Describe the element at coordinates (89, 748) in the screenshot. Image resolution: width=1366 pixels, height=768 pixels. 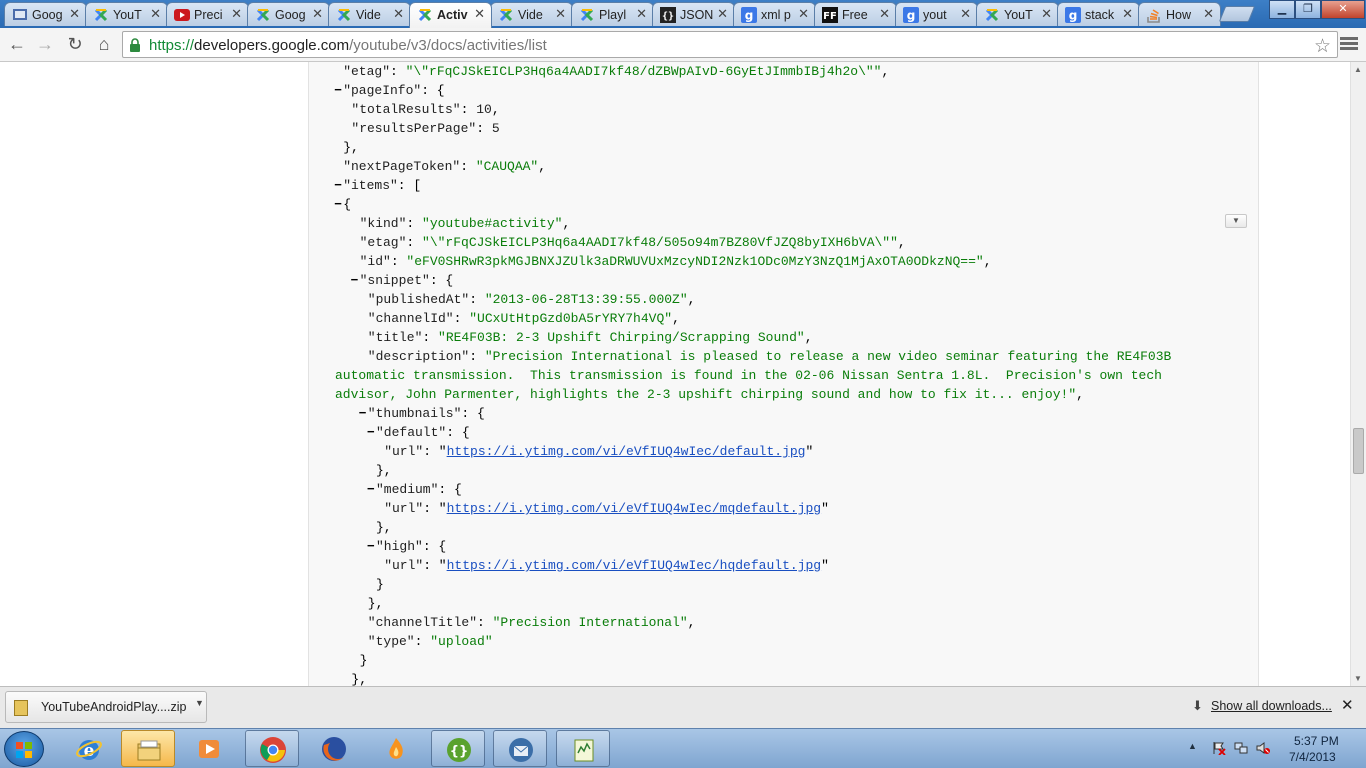
I see `internet-explorer-icon: e` at that location.